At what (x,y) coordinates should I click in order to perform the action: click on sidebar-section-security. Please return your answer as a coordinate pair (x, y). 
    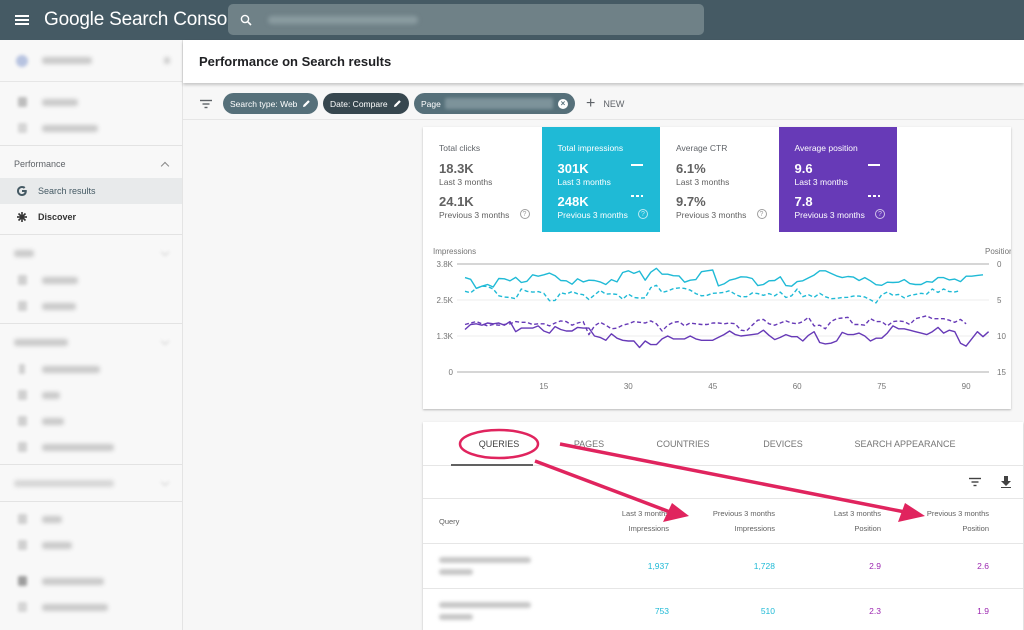
    Looking at the image, I should click on (91, 483).